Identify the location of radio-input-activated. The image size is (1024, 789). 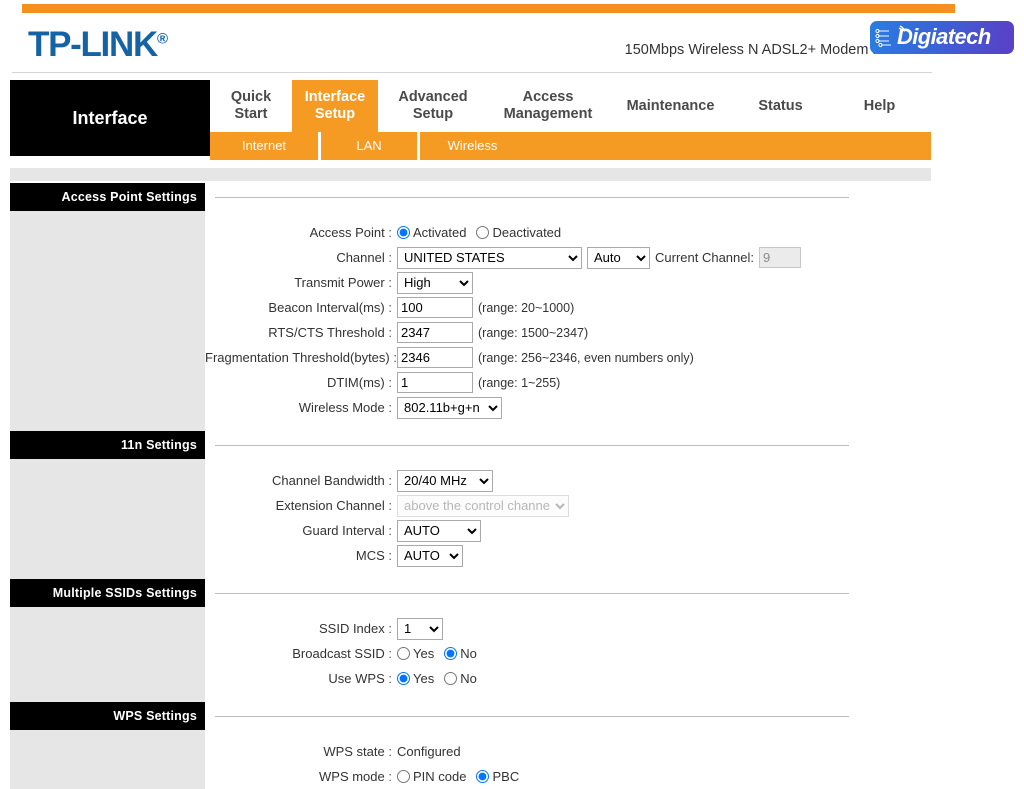
(403, 232).